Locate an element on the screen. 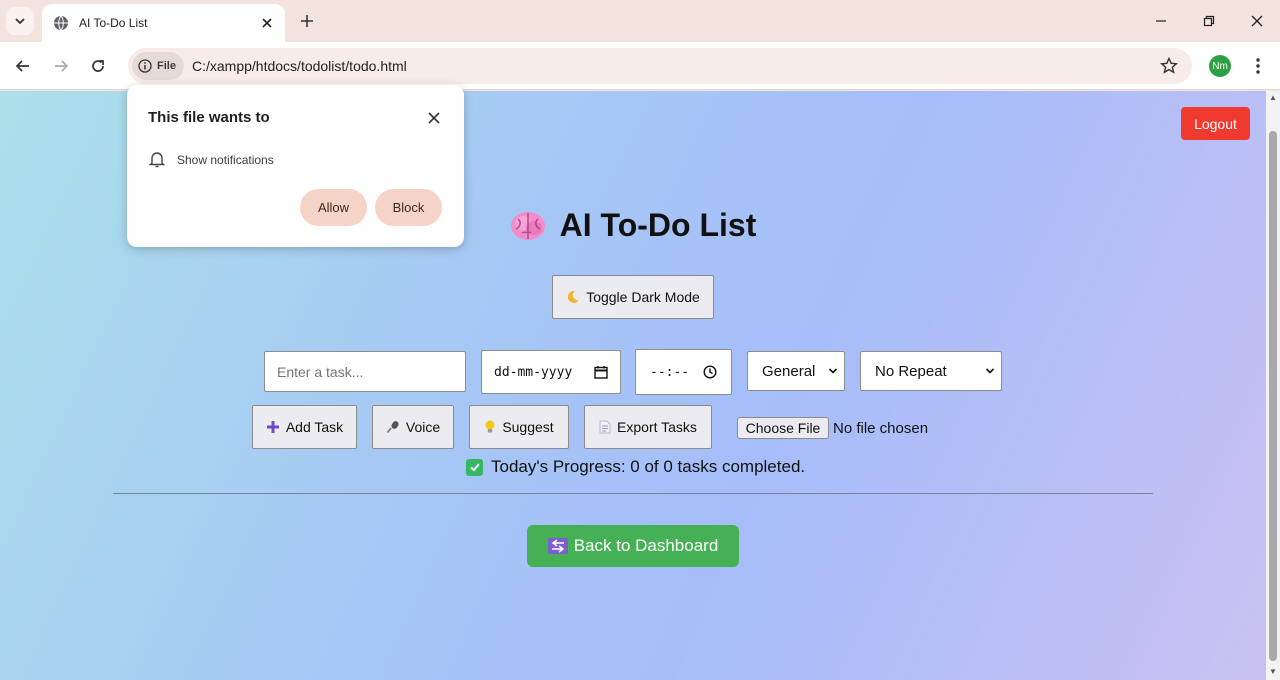  minimize-button is located at coordinates (1161, 21).